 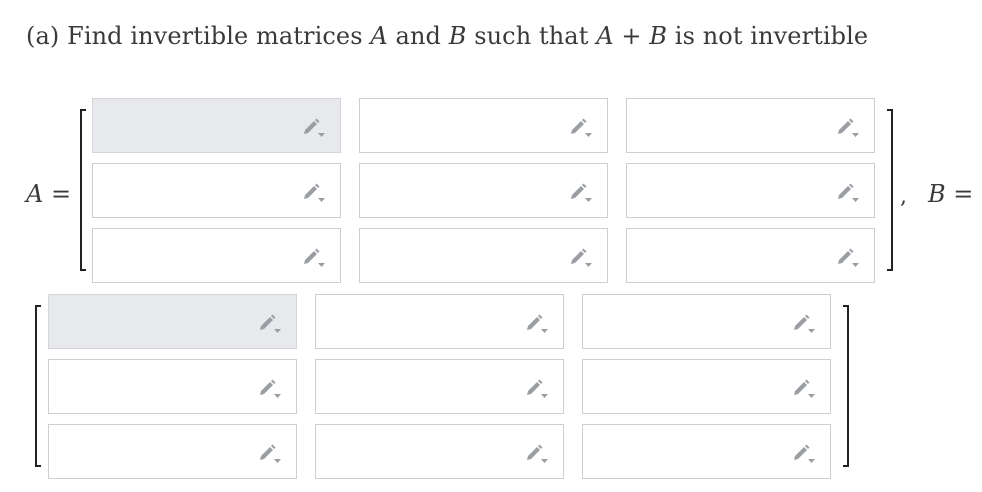 What do you see at coordinates (890, 190) in the screenshot?
I see `matrix-a-right-bracket` at bounding box center [890, 190].